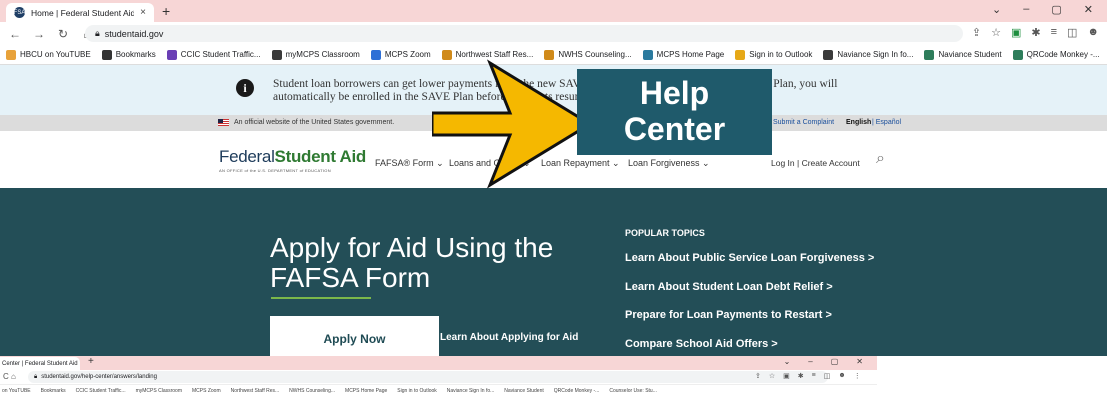 Image resolution: width=1107 pixels, height=396 pixels. What do you see at coordinates (97, 33) in the screenshot?
I see `lock-icon: 🔒︎` at bounding box center [97, 33].